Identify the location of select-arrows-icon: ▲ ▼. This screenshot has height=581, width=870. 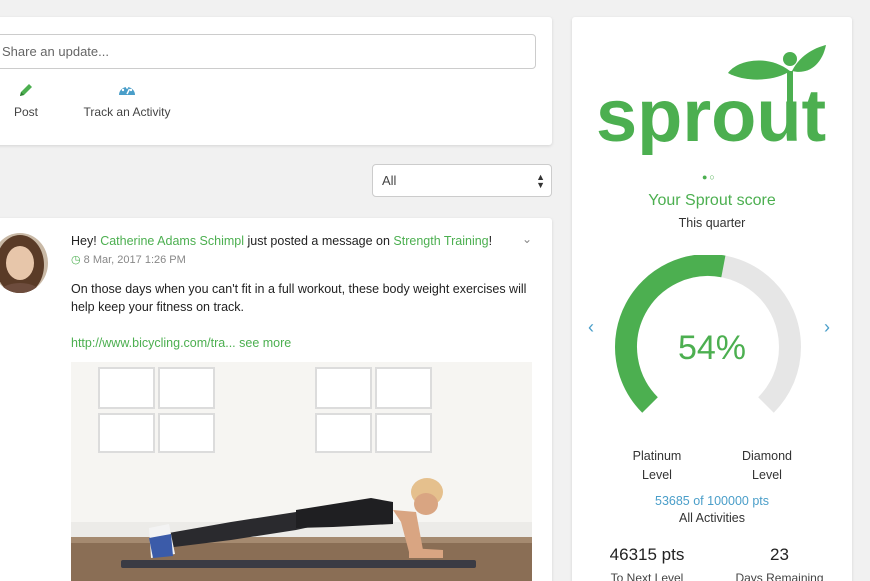
(540, 181).